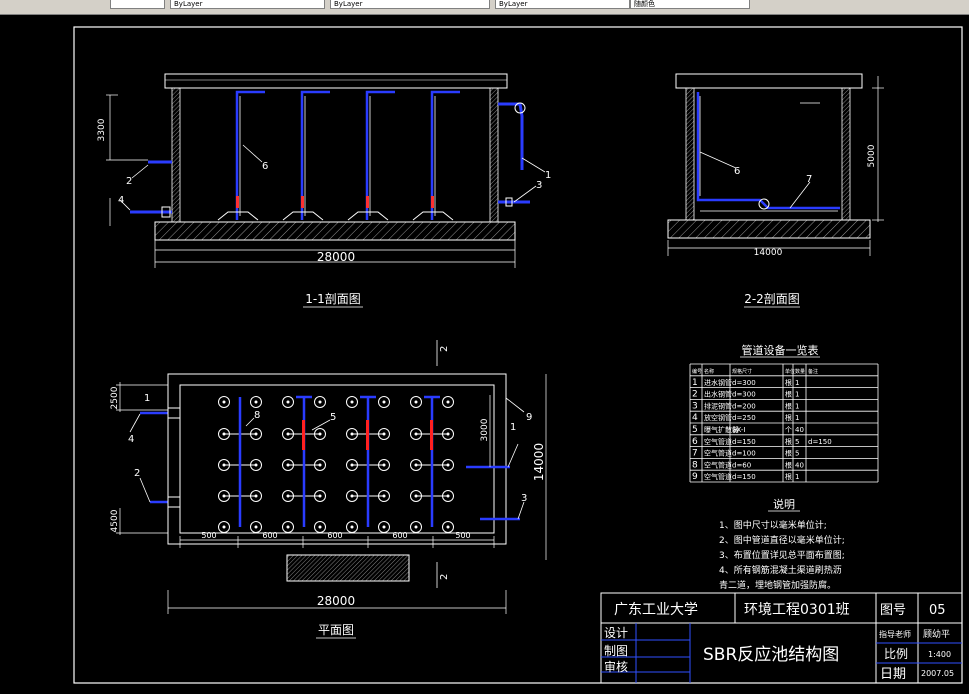 This screenshot has height=694, width=969. What do you see at coordinates (737, 171) in the screenshot?
I see `callout-6b: 6` at bounding box center [737, 171].